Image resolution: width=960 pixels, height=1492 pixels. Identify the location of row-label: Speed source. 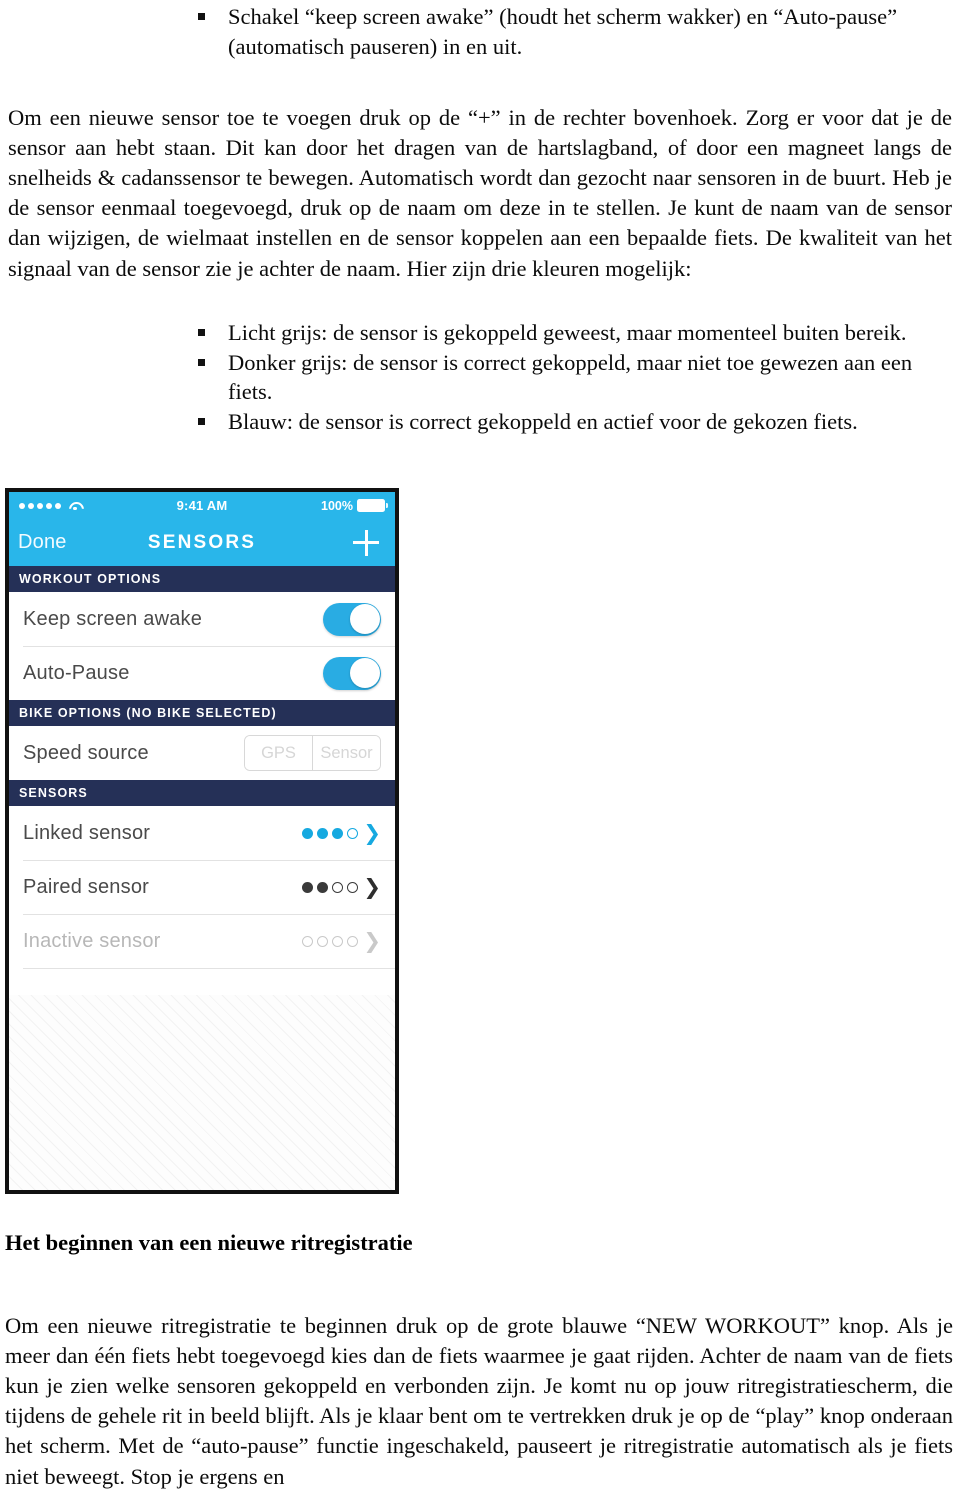
(86, 752).